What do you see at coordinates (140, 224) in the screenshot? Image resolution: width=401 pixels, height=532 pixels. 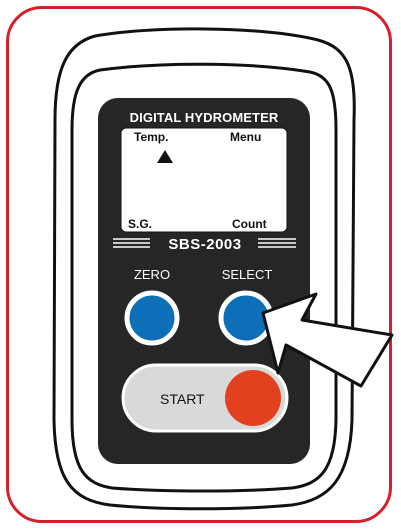 I see `lcd-label-sg: S.G.` at bounding box center [140, 224].